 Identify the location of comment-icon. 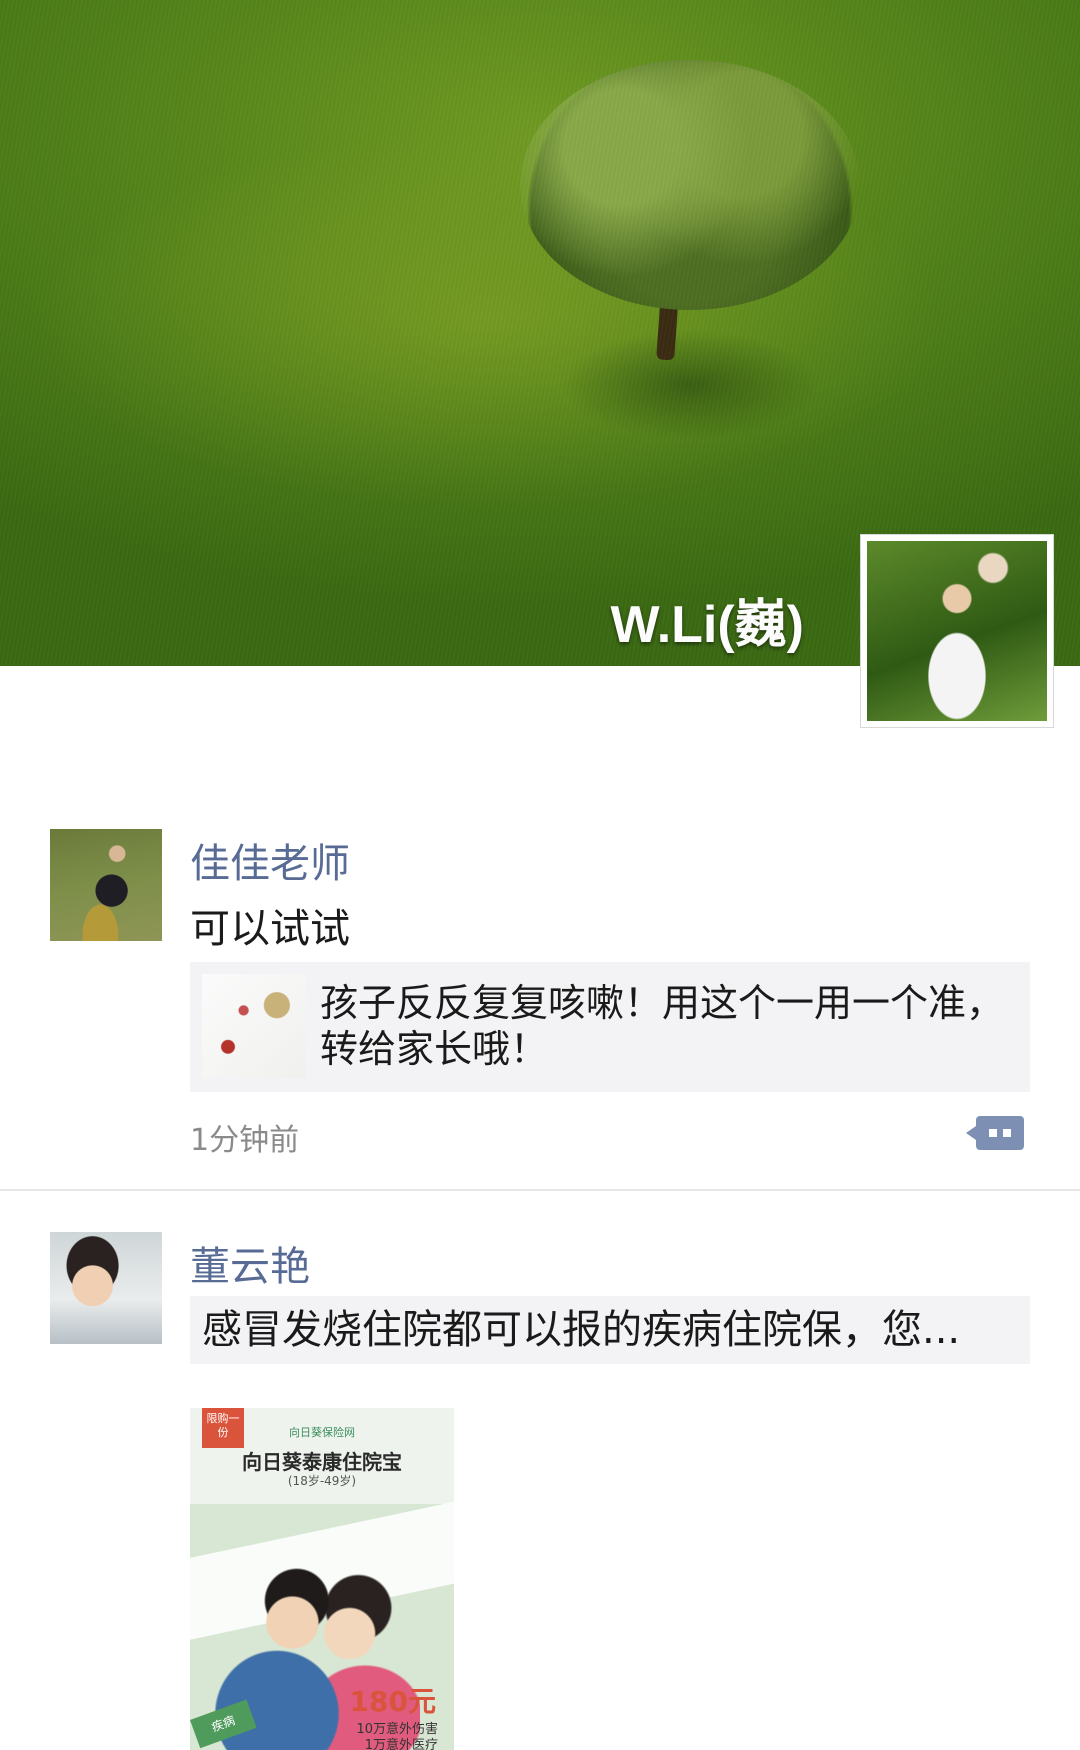
(995, 1133).